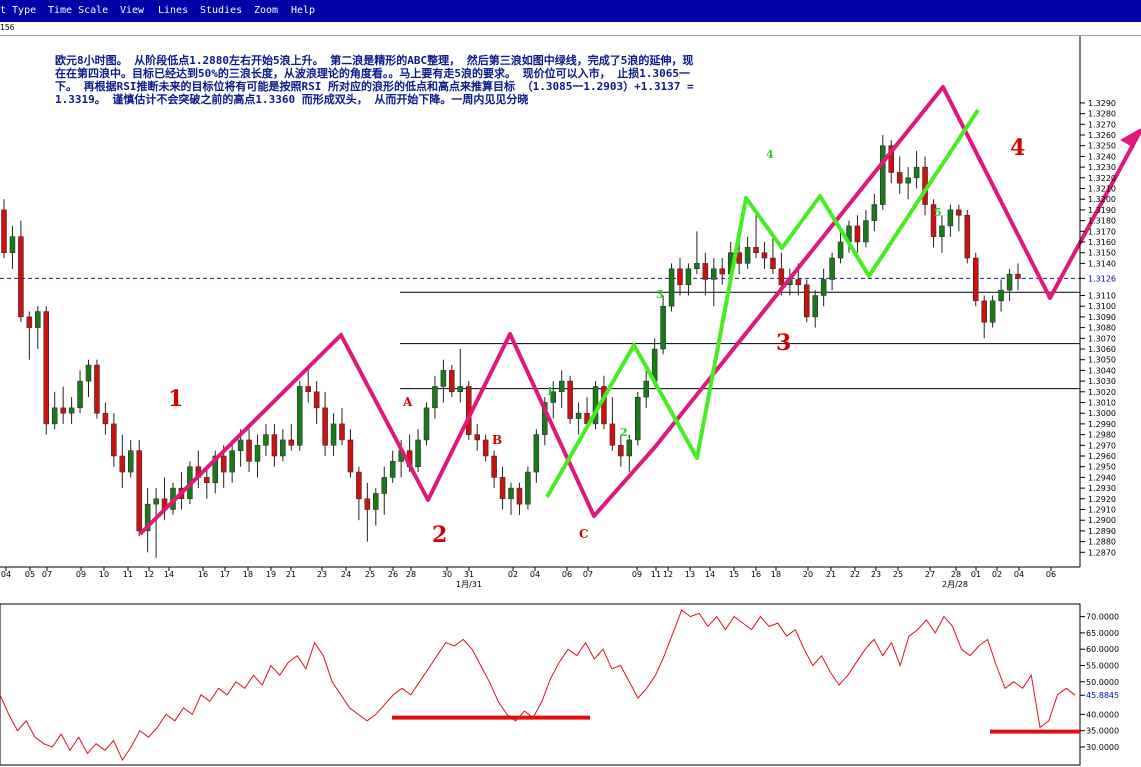 The width and height of the screenshot is (1141, 767). Describe the element at coordinates (1102, 199) in the screenshot. I see `price-tick-label: 1.3200` at that location.